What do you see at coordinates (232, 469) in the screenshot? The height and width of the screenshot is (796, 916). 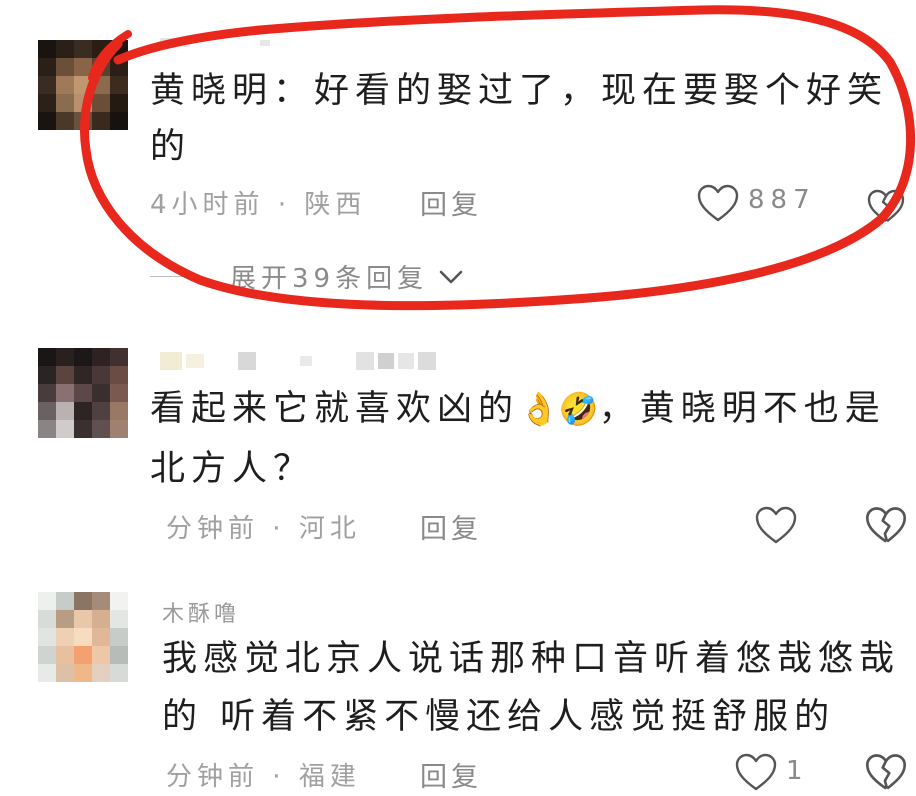 I see `comment-text-line2: 北方人？` at bounding box center [232, 469].